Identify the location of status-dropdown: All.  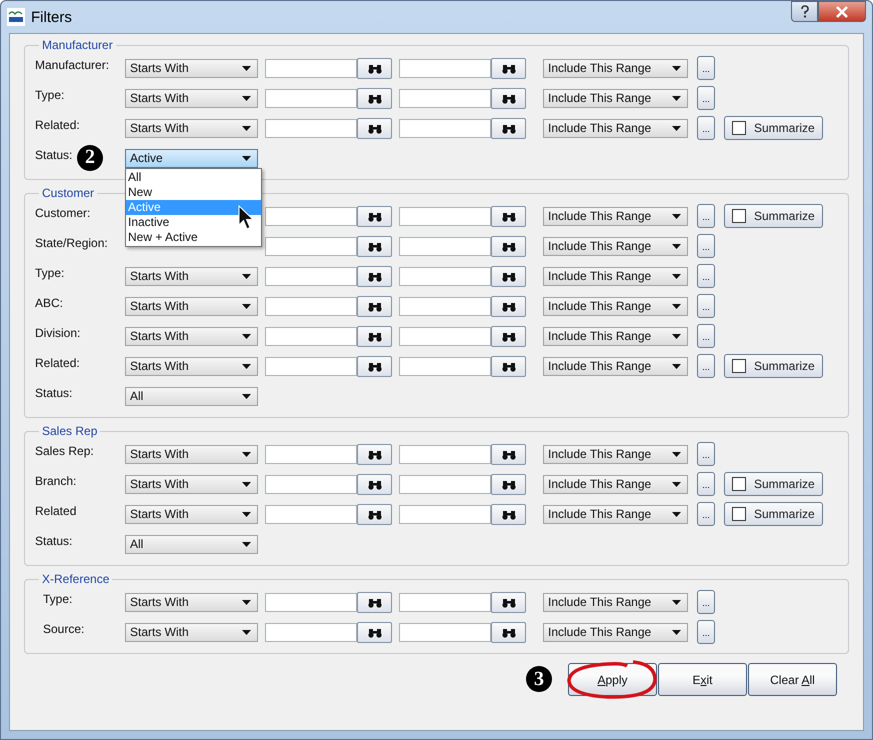
(191, 396).